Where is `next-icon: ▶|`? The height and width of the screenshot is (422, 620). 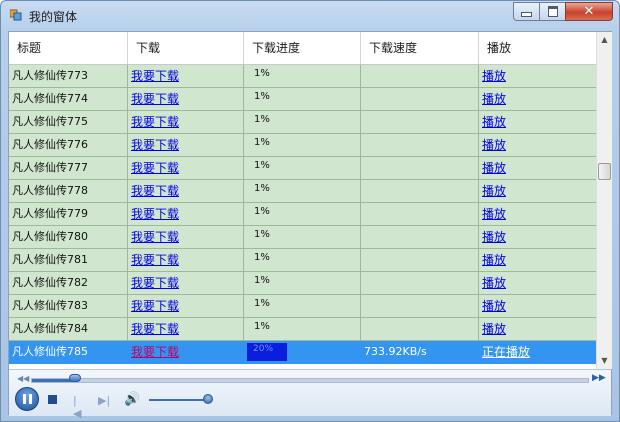 next-icon: ▶| is located at coordinates (104, 400).